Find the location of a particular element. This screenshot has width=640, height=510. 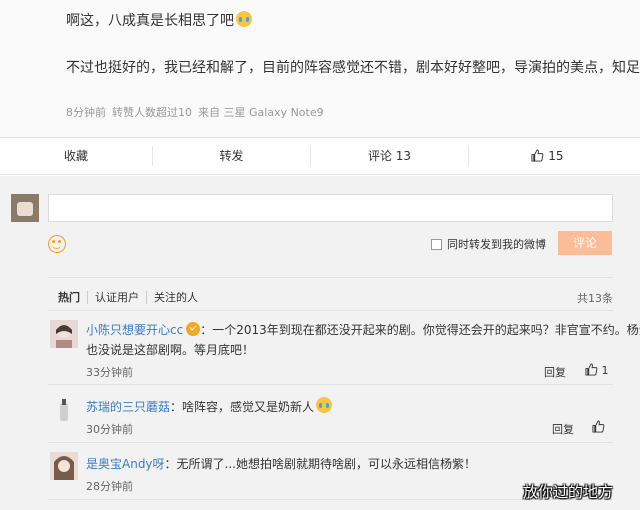

comment-like-count: 1 is located at coordinates (605, 370).